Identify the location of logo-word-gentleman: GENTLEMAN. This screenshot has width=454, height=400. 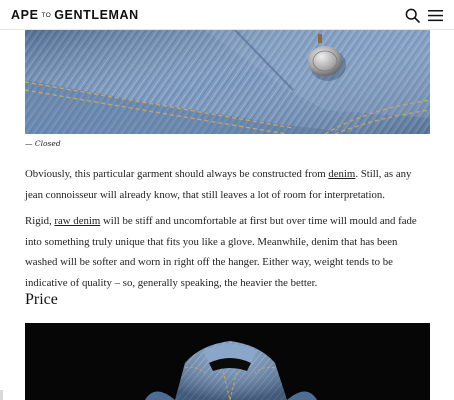
(96, 15).